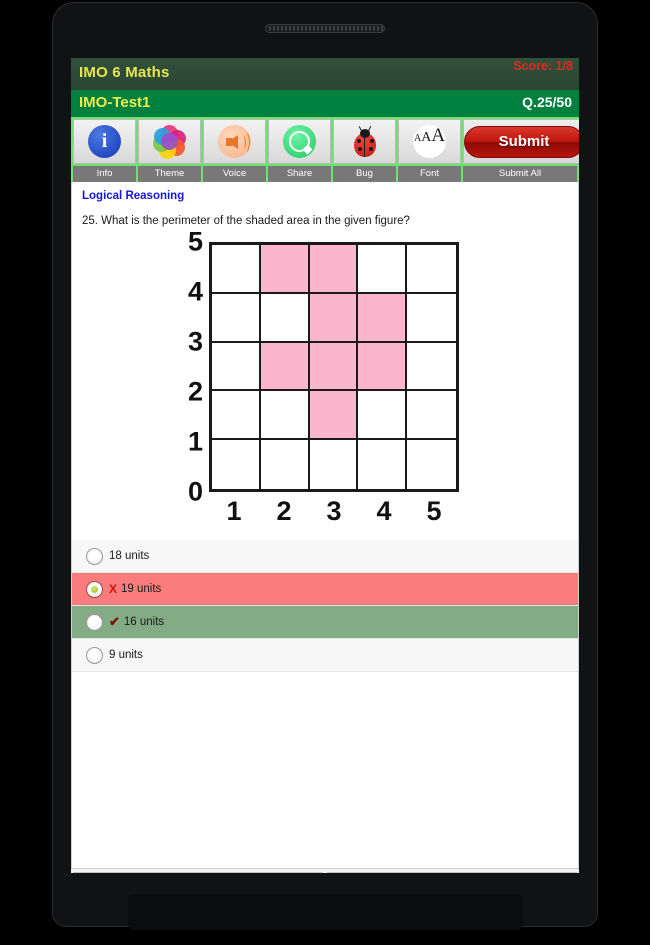 Image resolution: width=650 pixels, height=945 pixels. Describe the element at coordinates (429, 174) in the screenshot. I see `label-font: Font` at that location.